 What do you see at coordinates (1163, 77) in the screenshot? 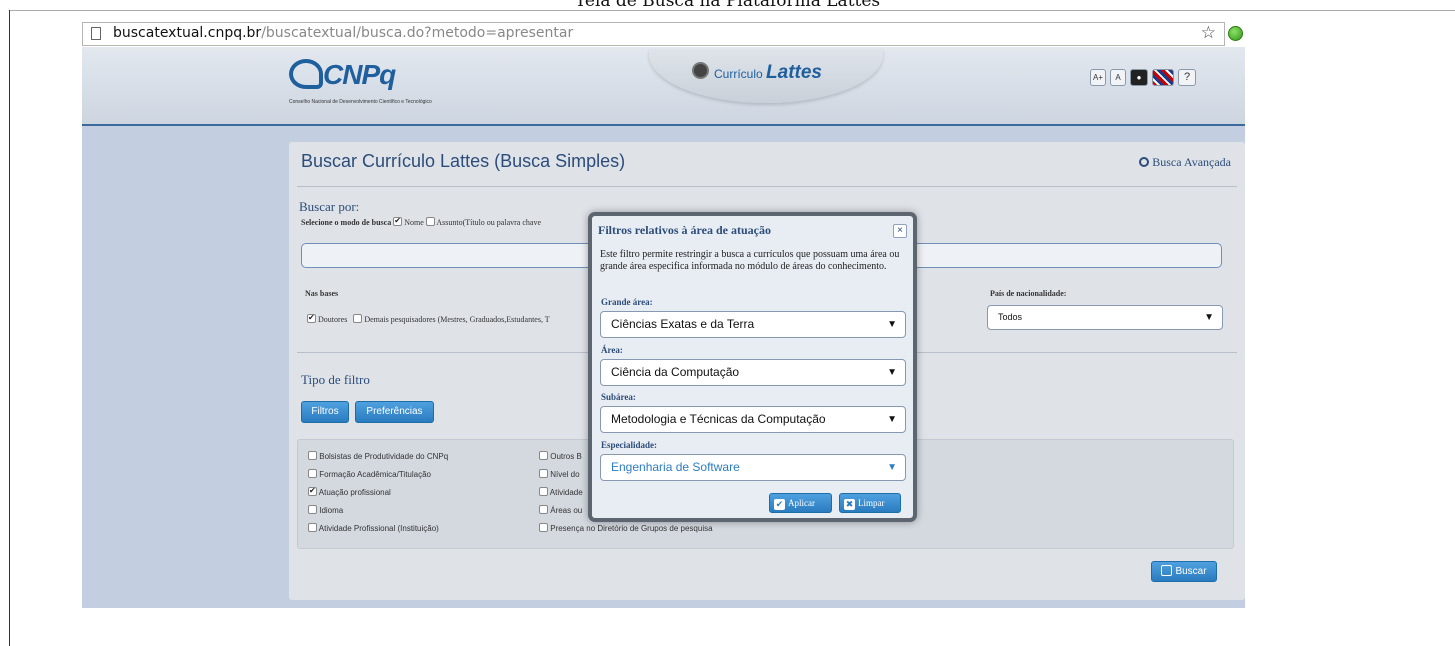
I see `uk-flag-icon` at bounding box center [1163, 77].